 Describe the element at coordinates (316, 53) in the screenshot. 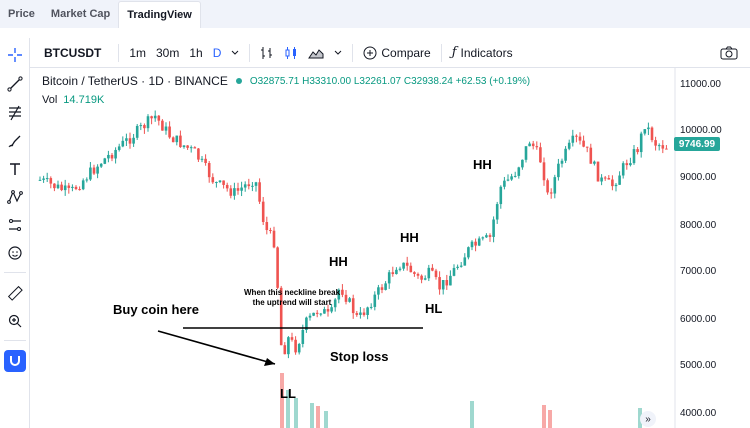

I see `area-style-icon` at that location.